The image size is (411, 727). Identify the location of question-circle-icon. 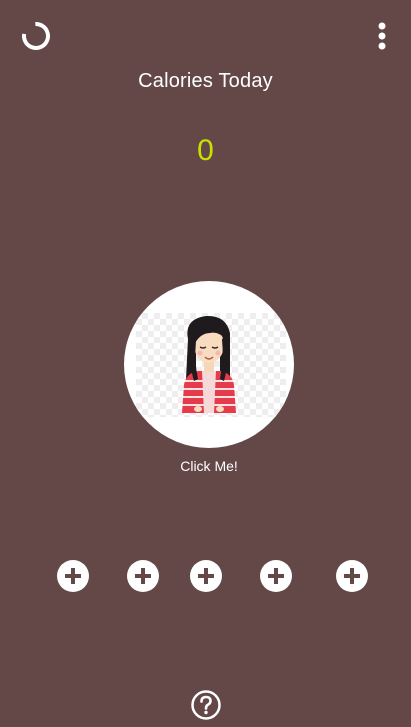
(206, 705).